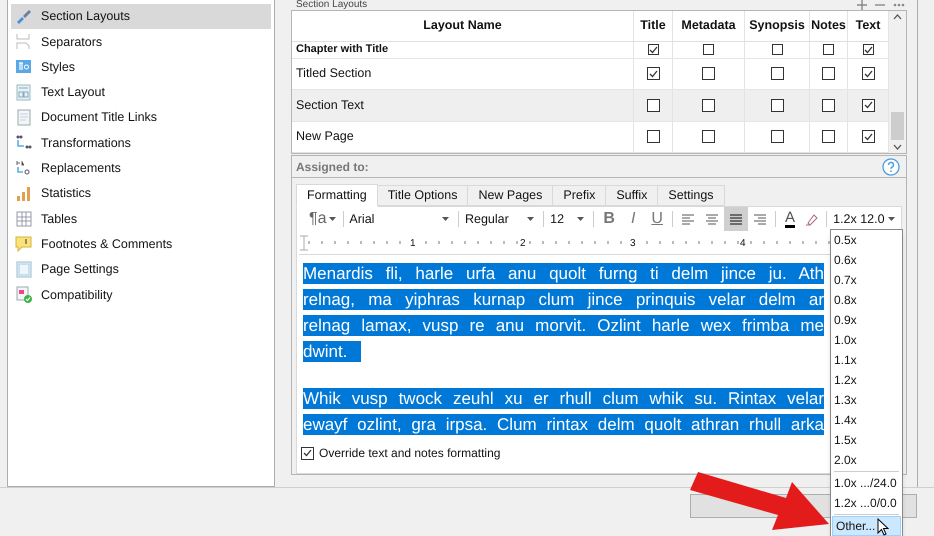 The height and width of the screenshot is (536, 934). I want to click on sidebar-item: Replacements, so click(141, 169).